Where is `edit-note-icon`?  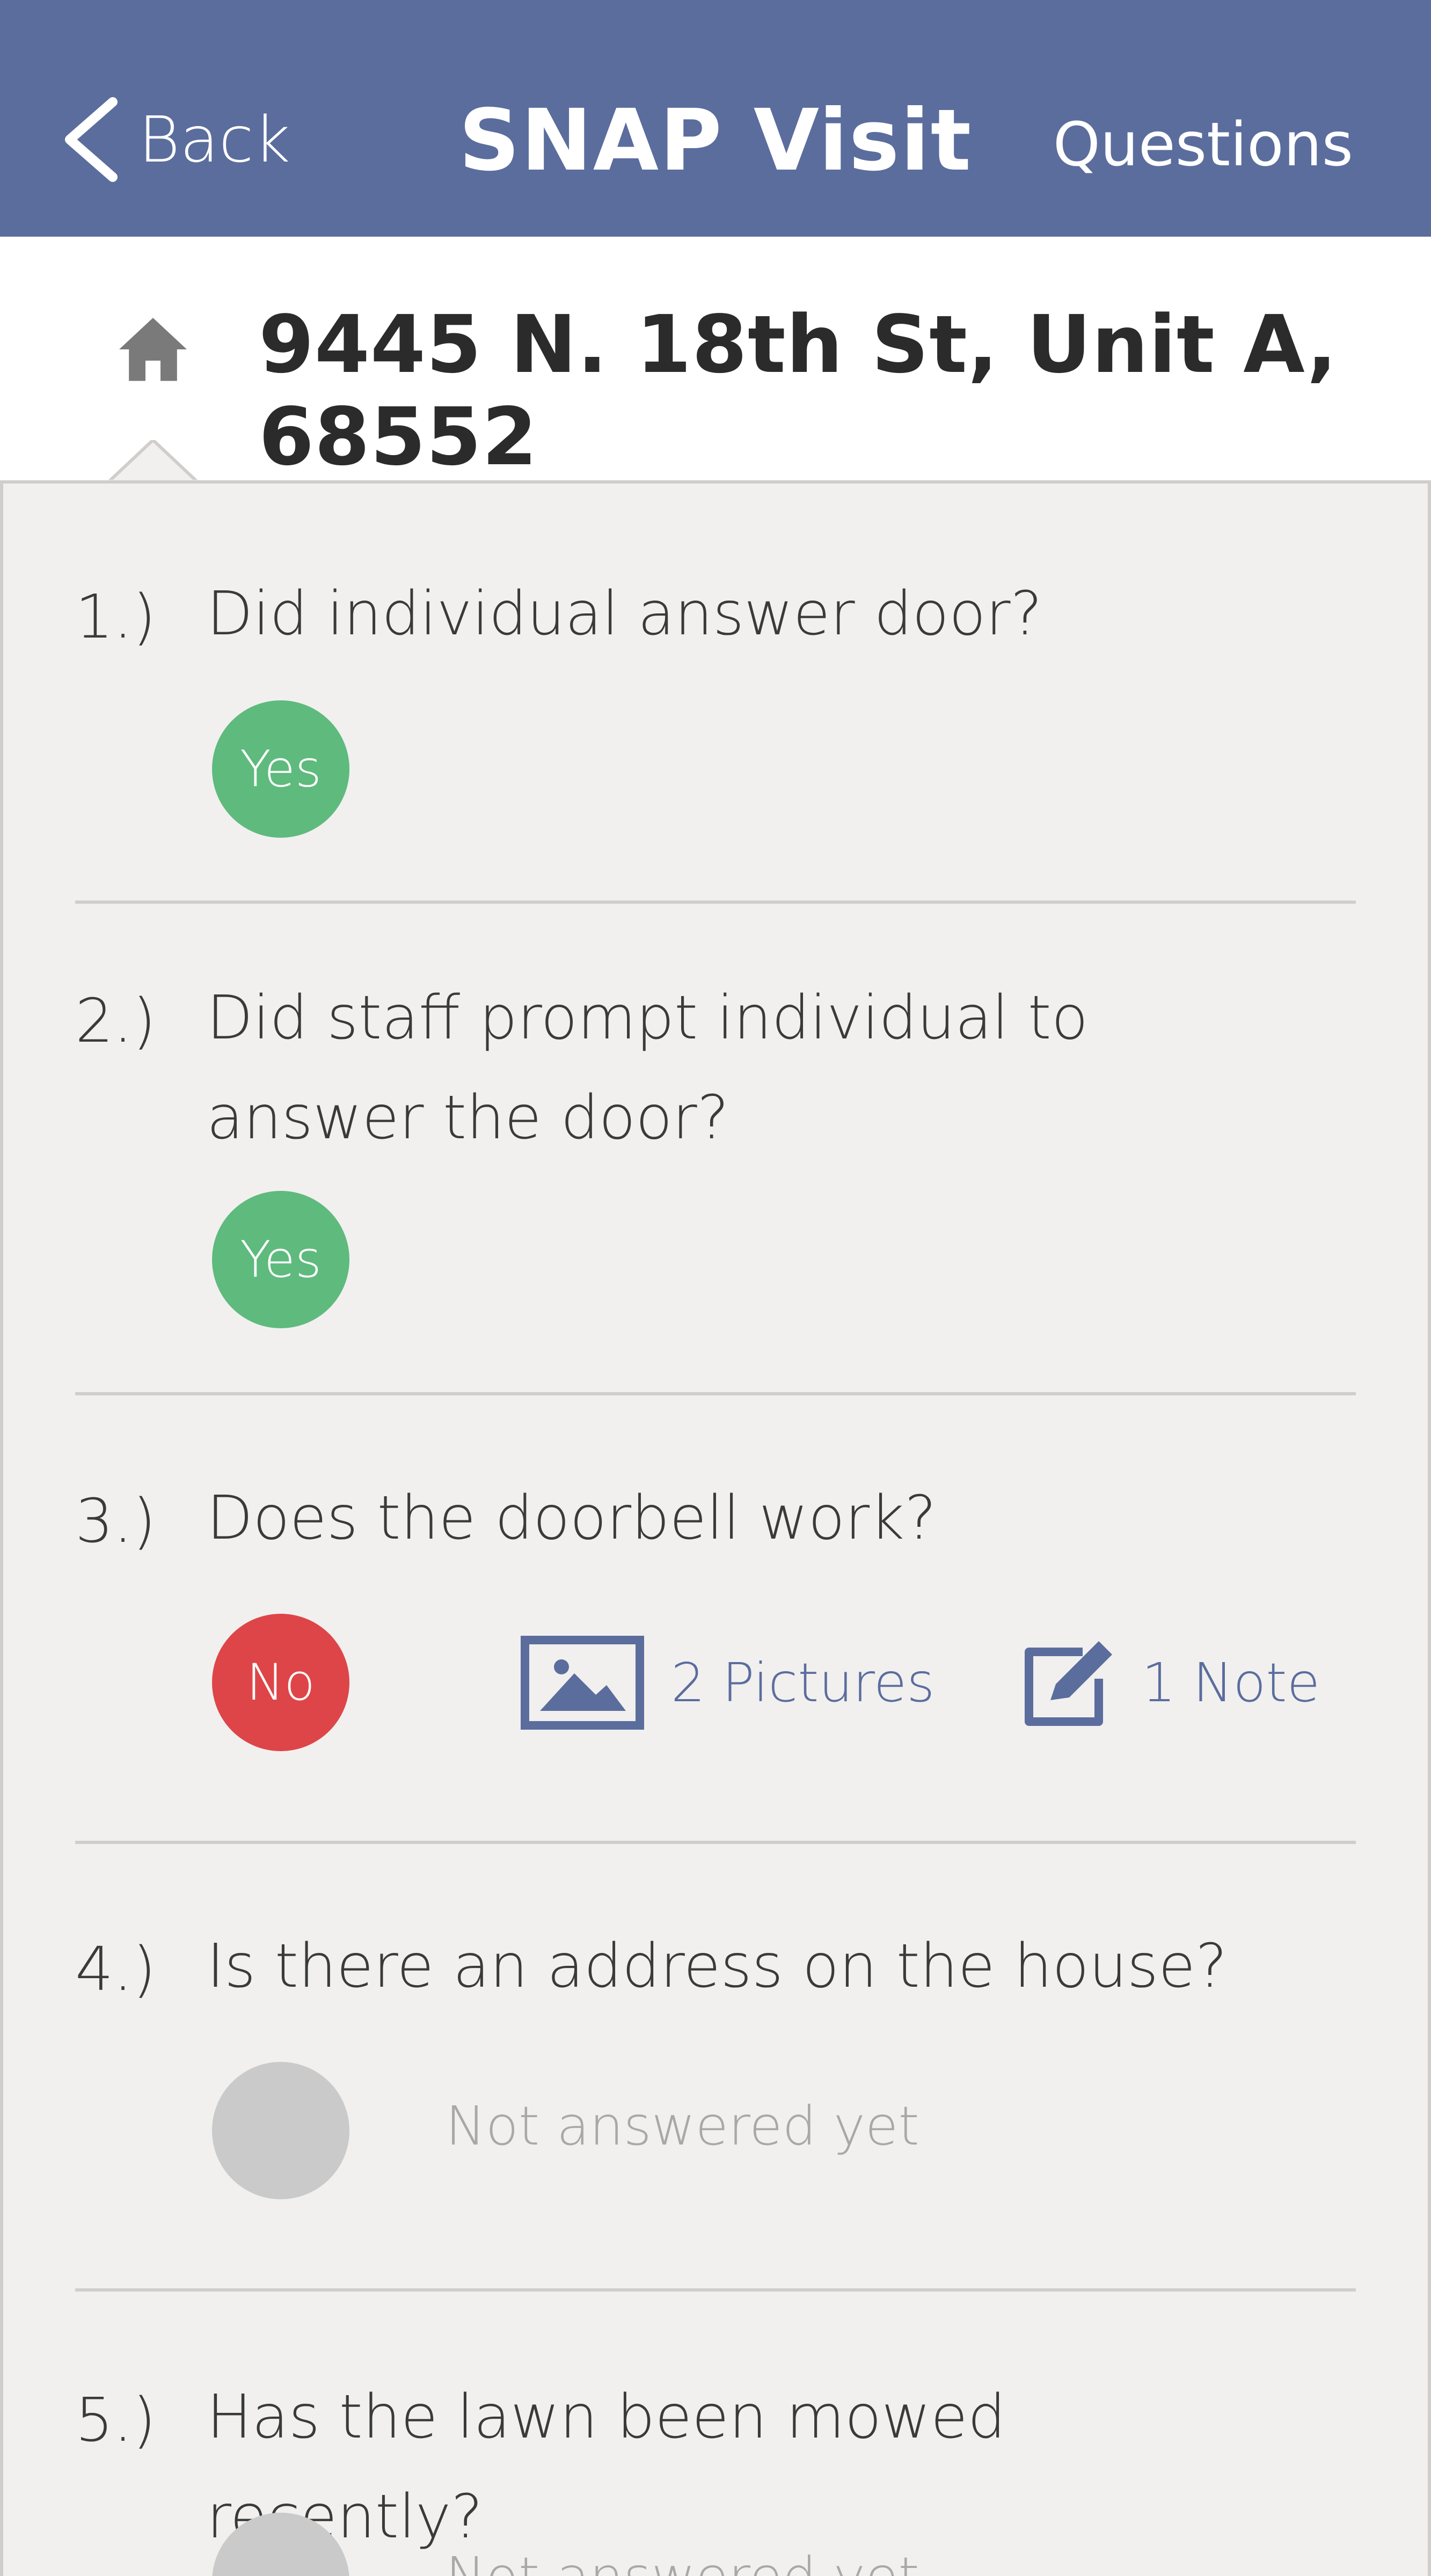
edit-note-icon is located at coordinates (1068, 1683).